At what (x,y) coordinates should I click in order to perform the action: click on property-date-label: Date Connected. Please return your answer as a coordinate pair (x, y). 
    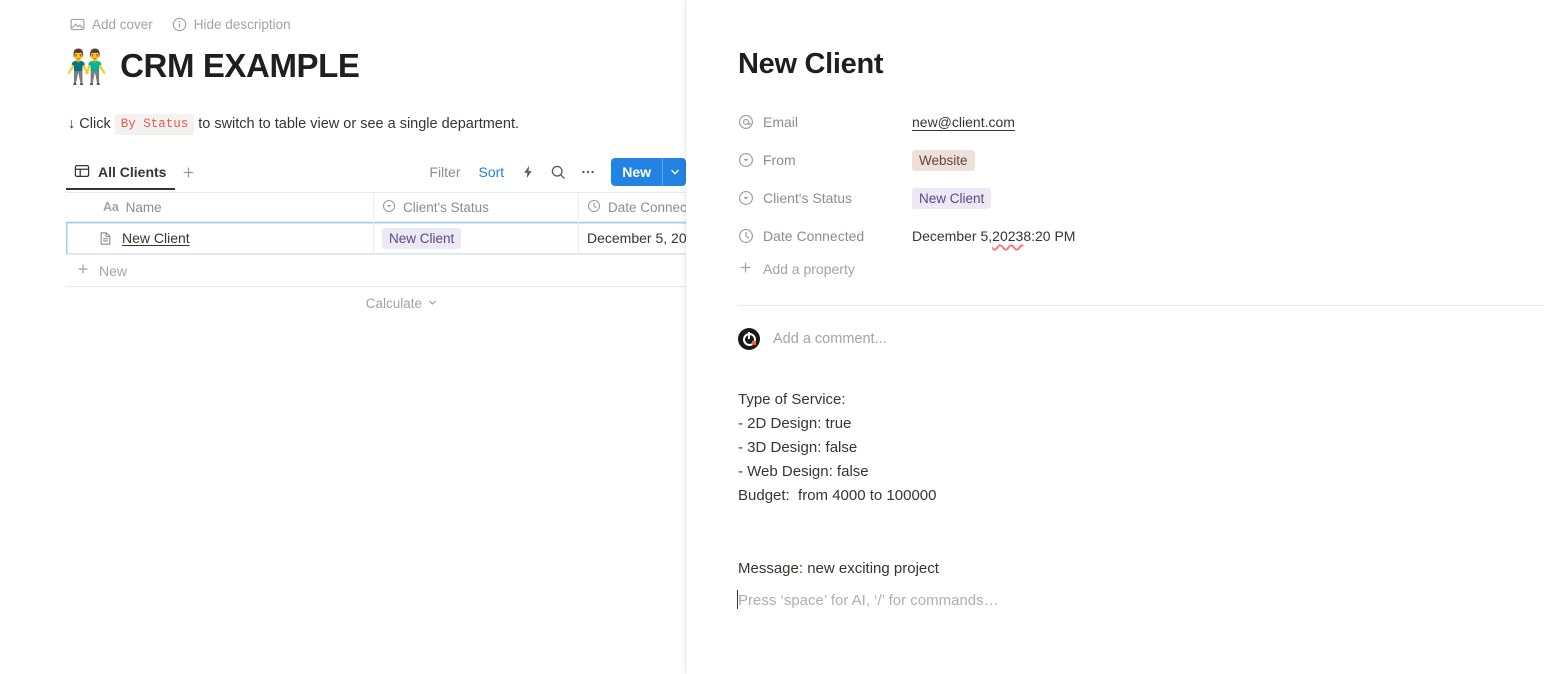
    Looking at the image, I should click on (814, 236).